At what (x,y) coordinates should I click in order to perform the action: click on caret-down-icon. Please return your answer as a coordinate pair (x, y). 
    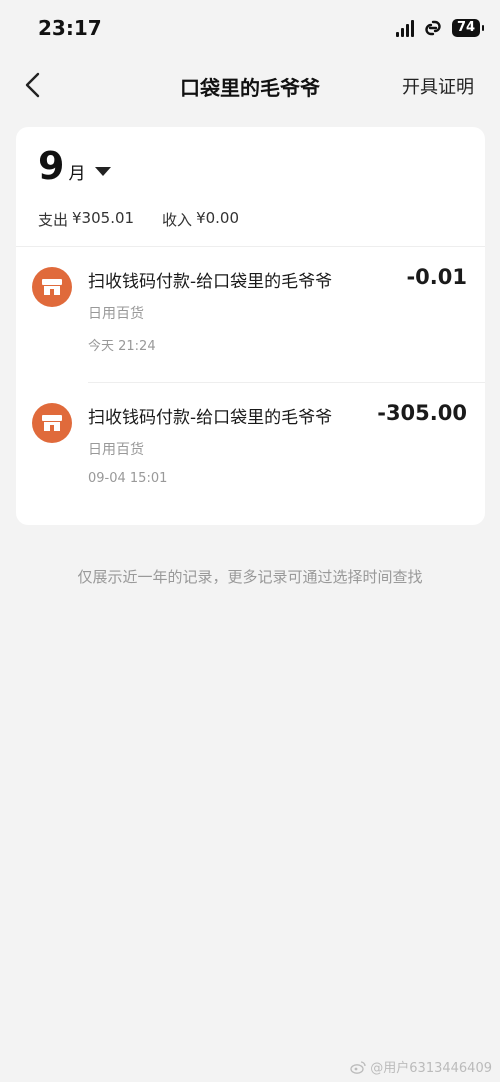
    Looking at the image, I should click on (103, 171).